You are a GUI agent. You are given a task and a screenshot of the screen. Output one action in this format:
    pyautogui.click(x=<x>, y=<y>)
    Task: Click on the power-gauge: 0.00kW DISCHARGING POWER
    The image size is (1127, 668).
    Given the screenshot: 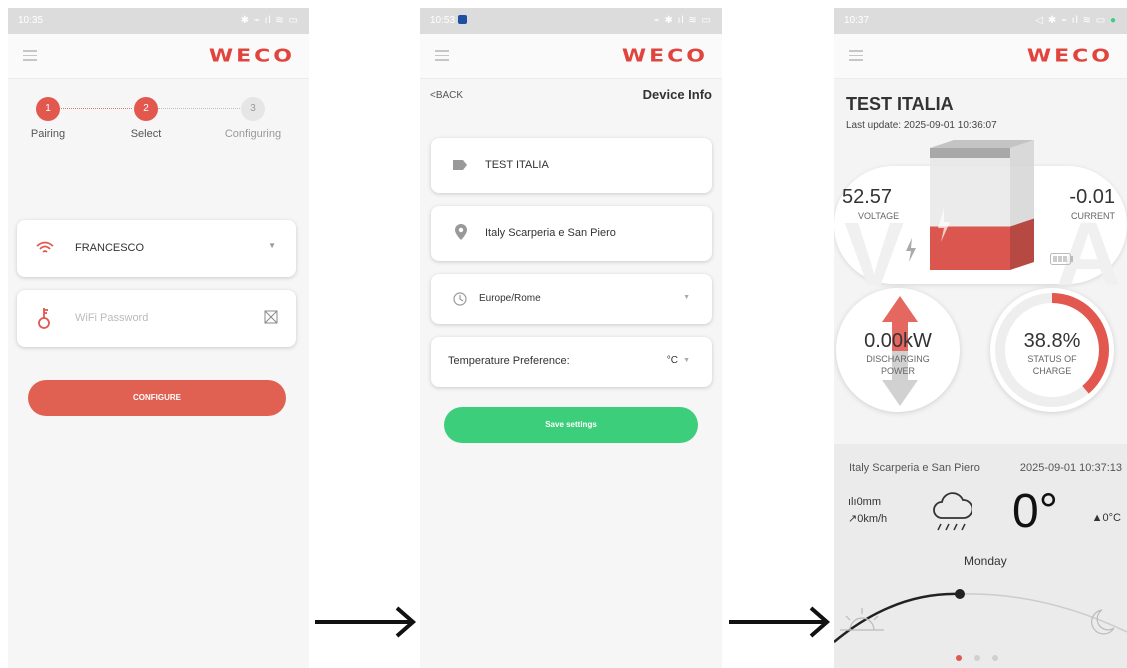 What is the action you would take?
    pyautogui.click(x=898, y=350)
    